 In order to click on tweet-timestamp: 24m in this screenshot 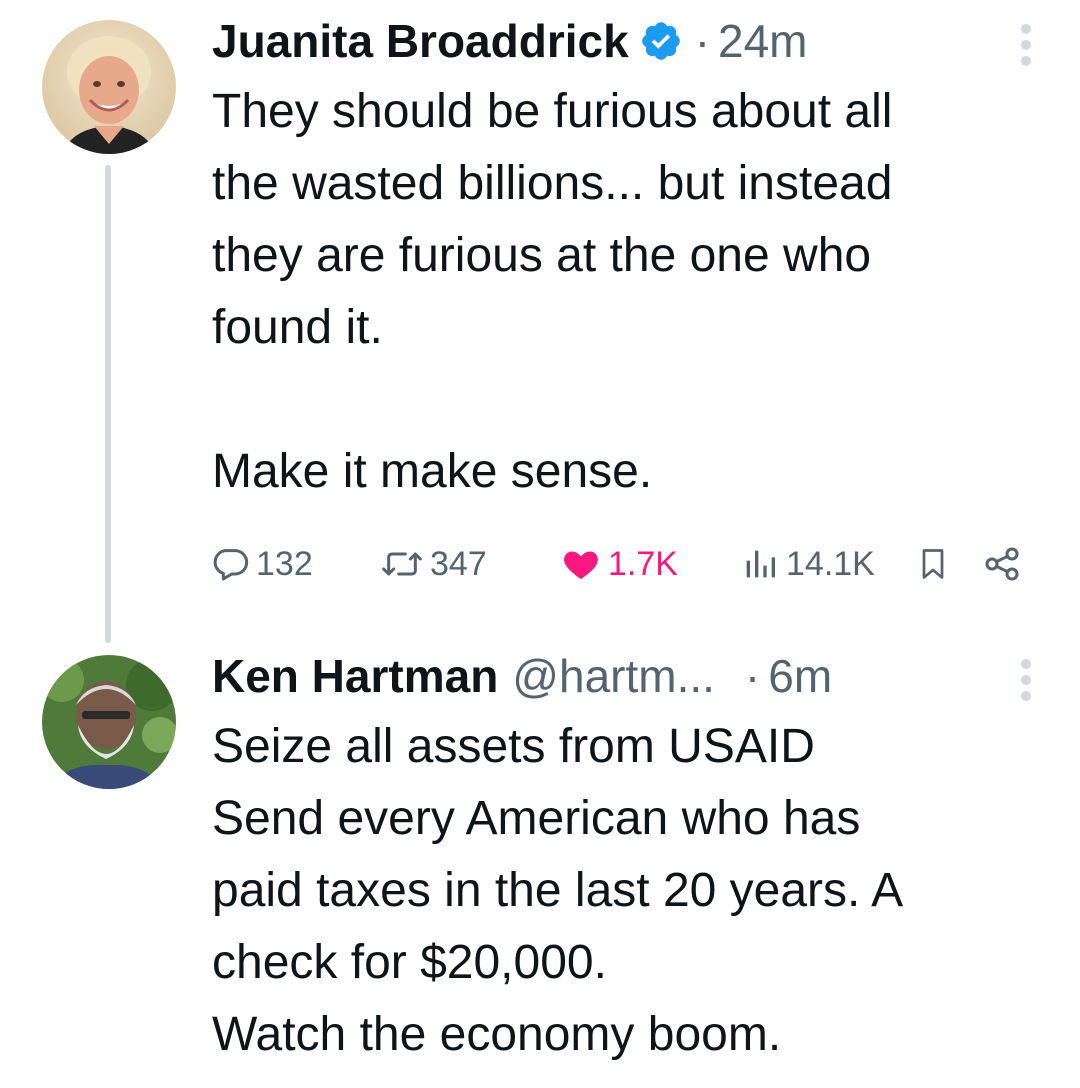, I will do `click(762, 41)`.